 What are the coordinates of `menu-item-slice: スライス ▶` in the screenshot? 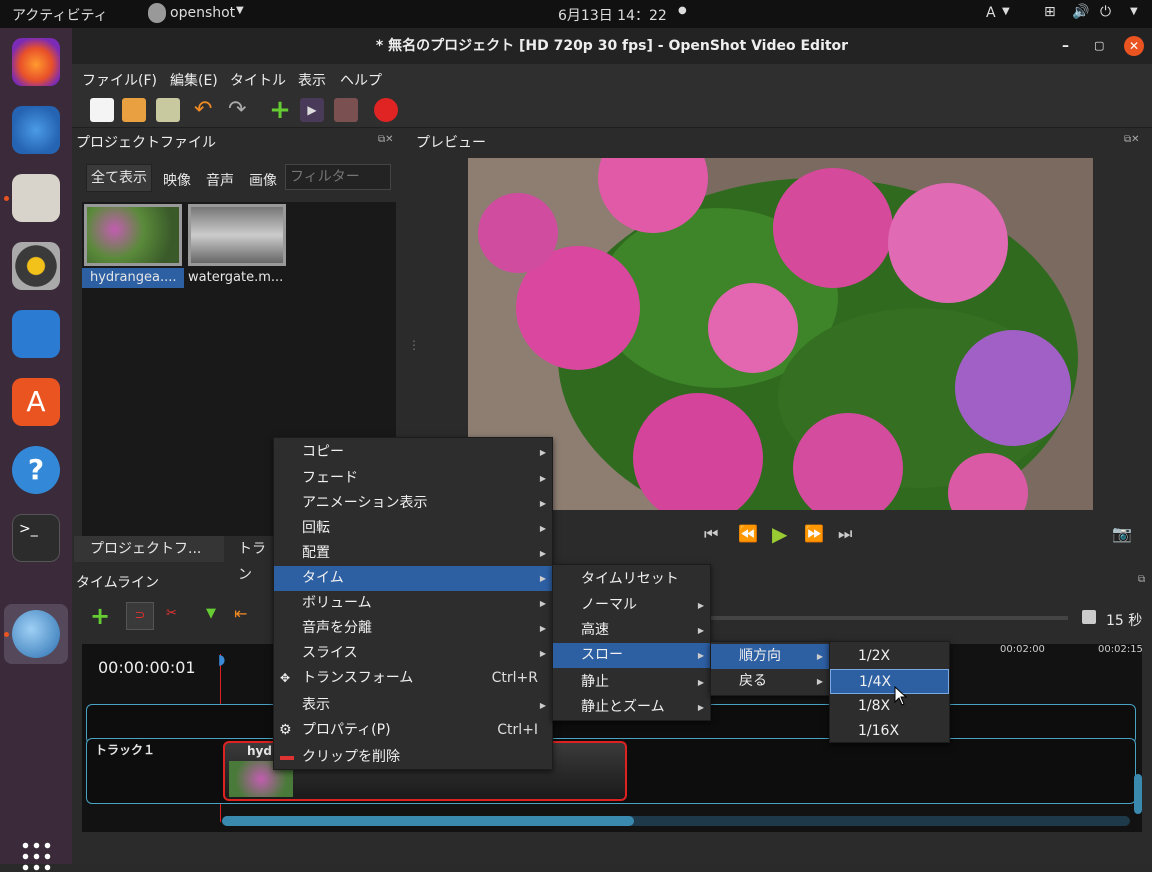 It's located at (413, 653).